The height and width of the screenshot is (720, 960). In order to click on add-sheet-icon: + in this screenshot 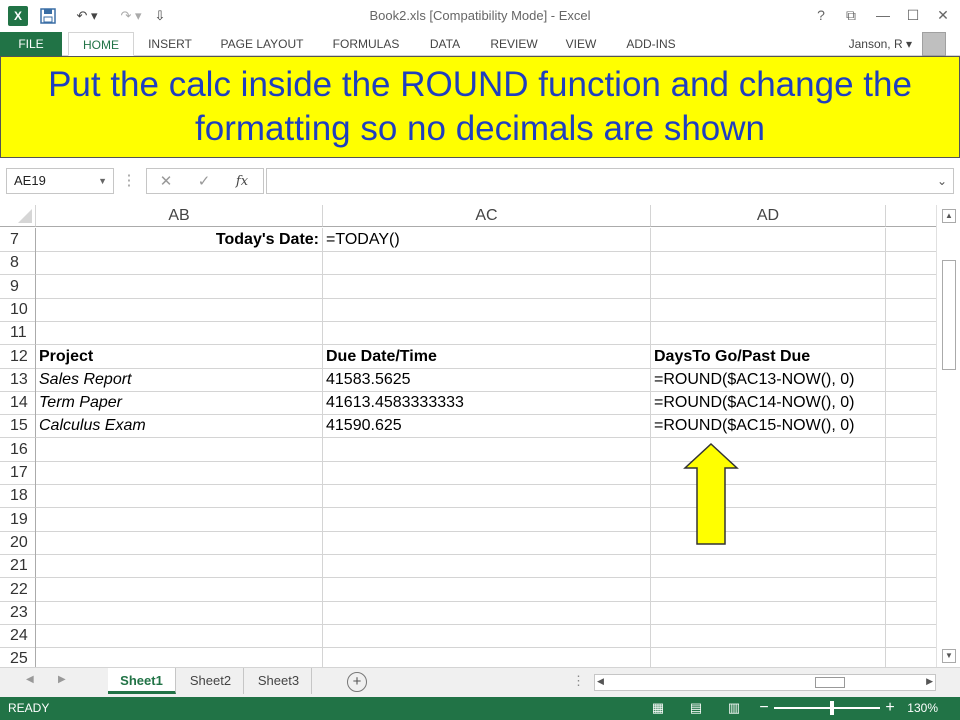, I will do `click(357, 682)`.